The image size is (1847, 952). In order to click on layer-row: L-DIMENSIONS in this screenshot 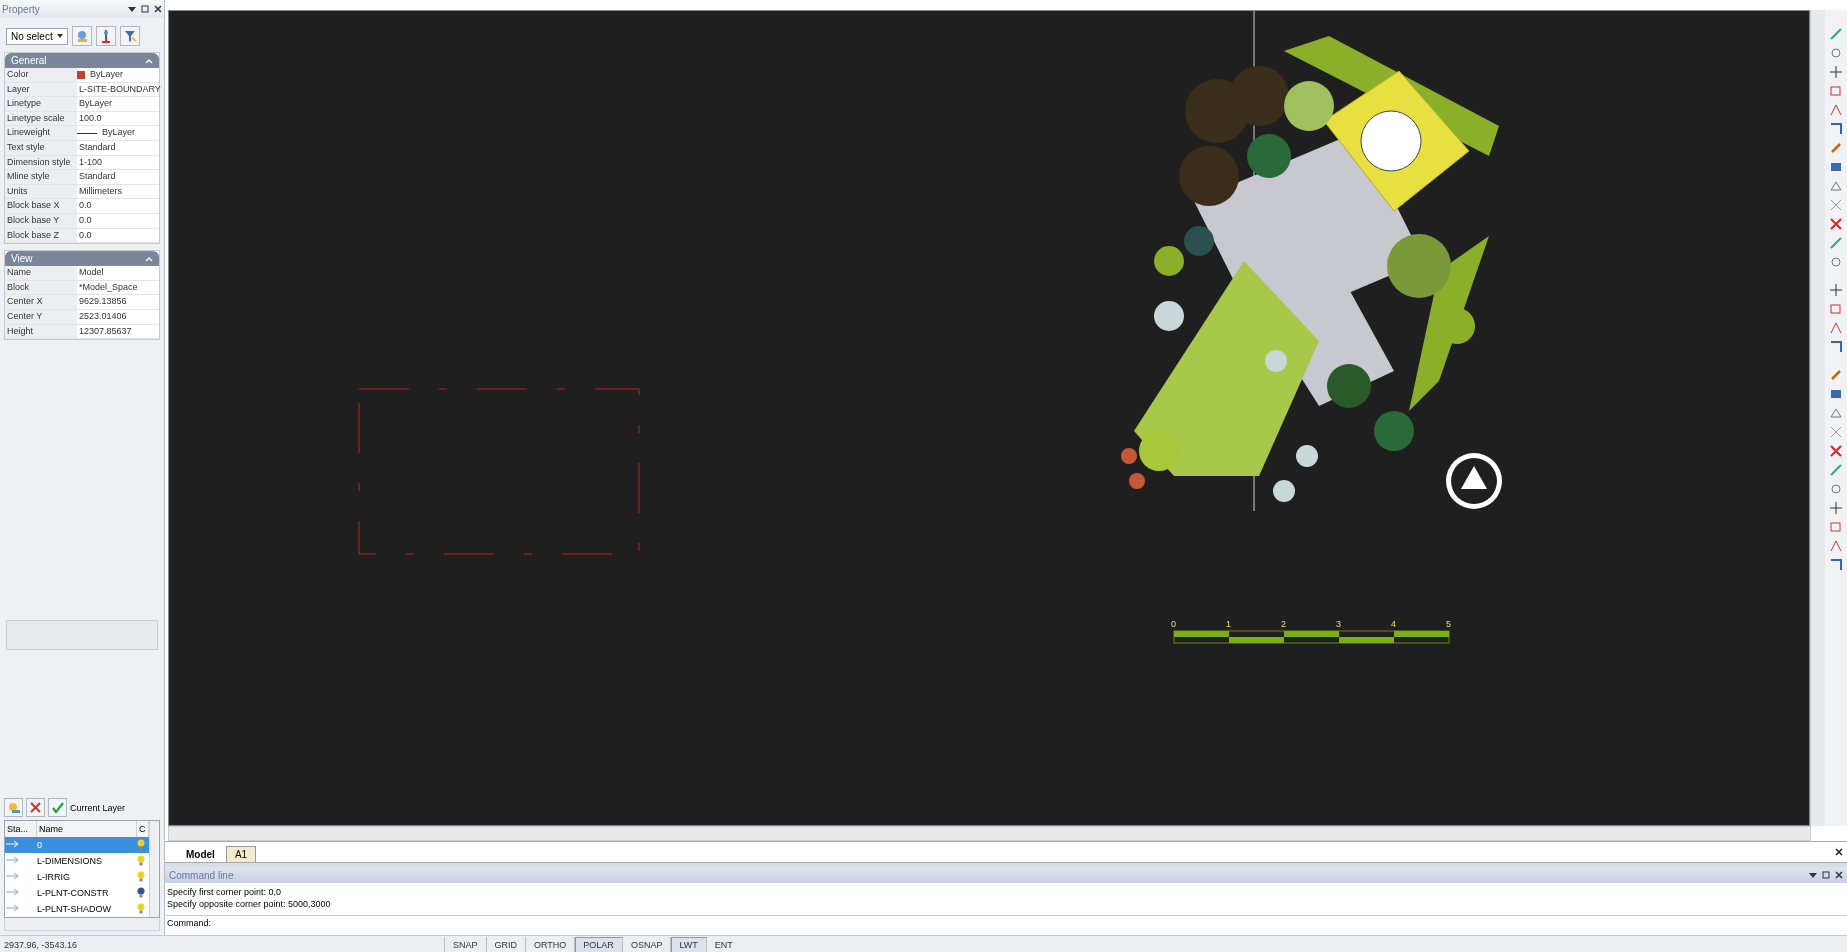, I will do `click(77, 861)`.